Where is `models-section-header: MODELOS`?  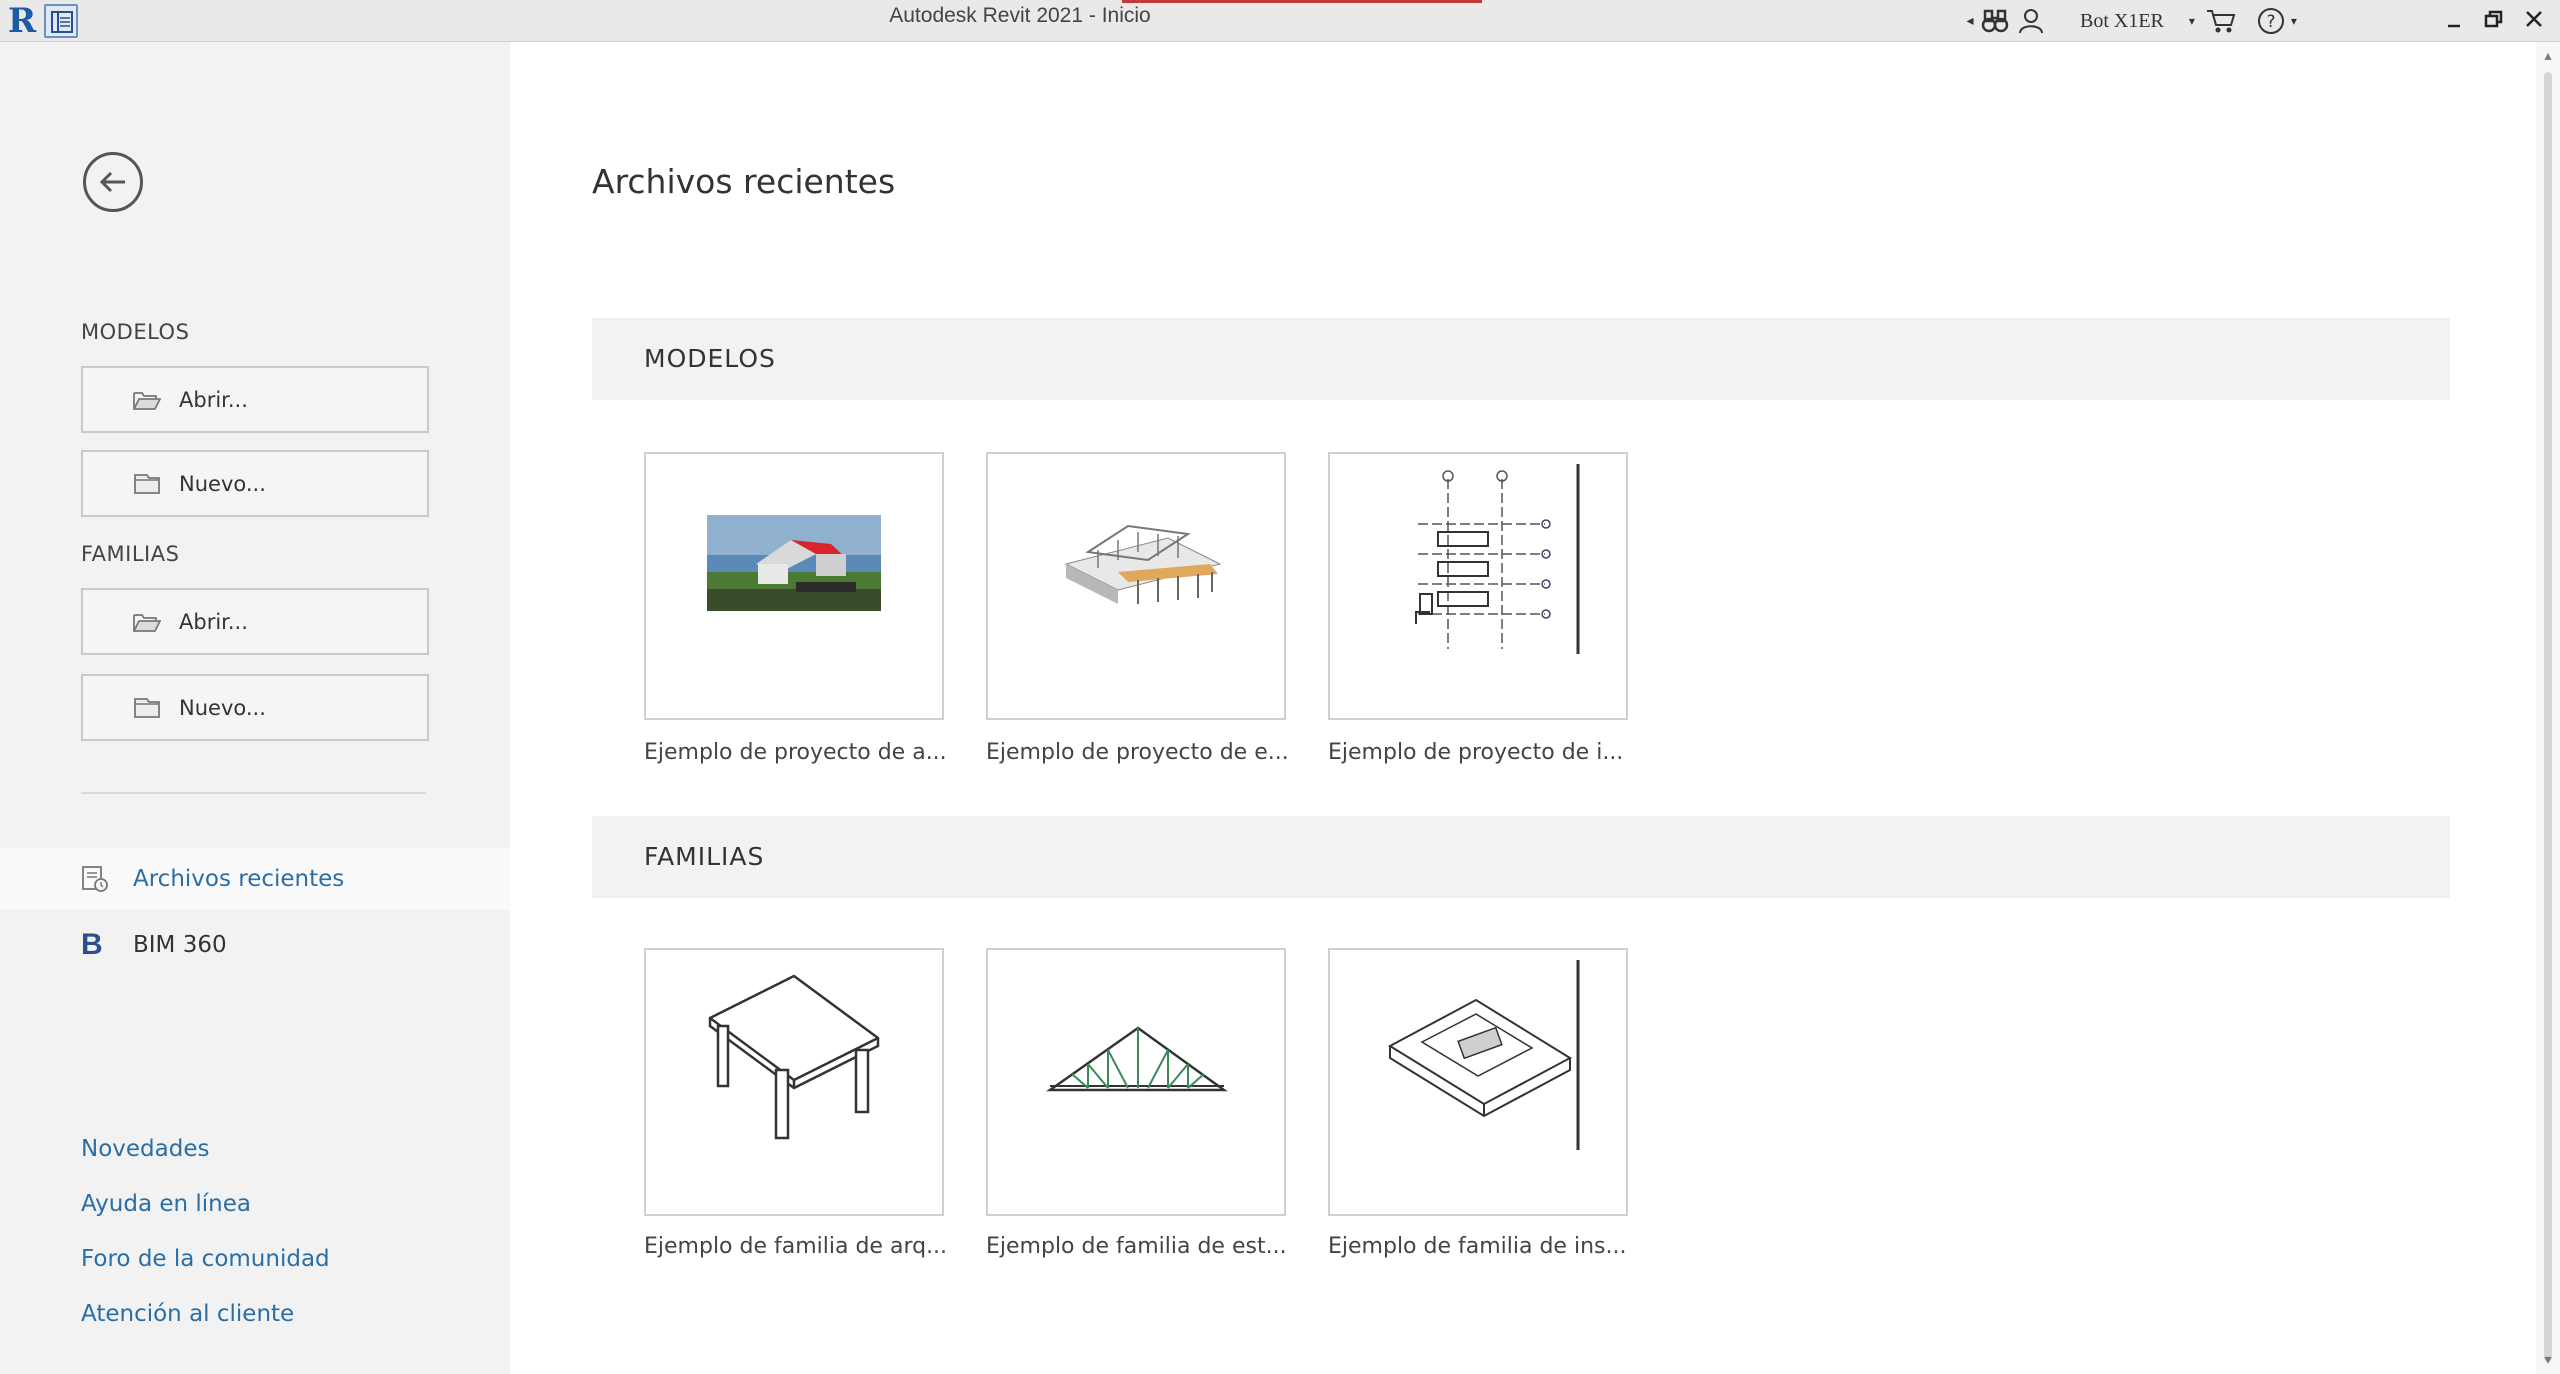 models-section-header: MODELOS is located at coordinates (1521, 359).